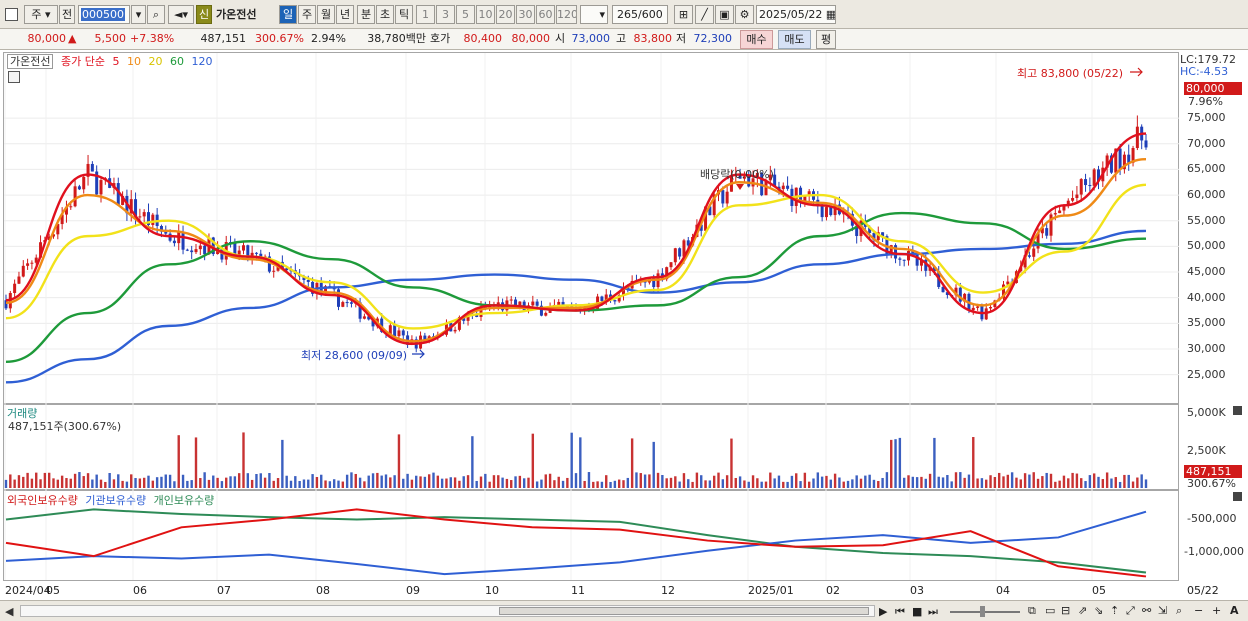  Describe the element at coordinates (11, 611) in the screenshot. I see `scroll-left-icon: ◀` at that location.